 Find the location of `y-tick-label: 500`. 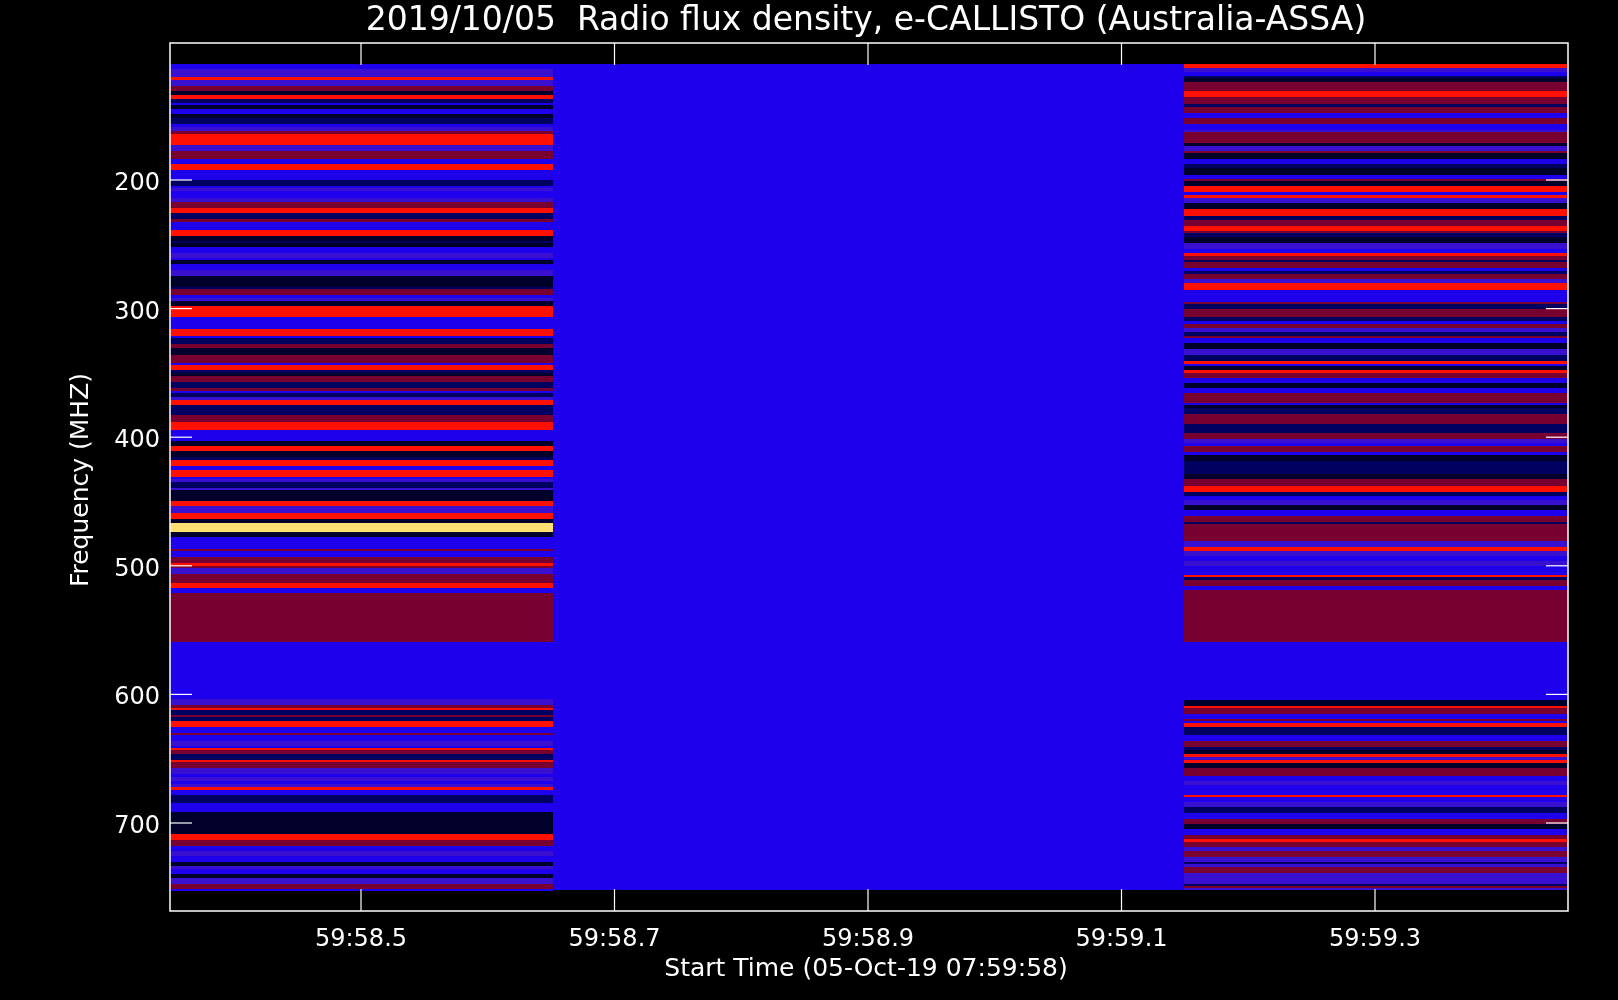

y-tick-label: 500 is located at coordinates (137, 567).